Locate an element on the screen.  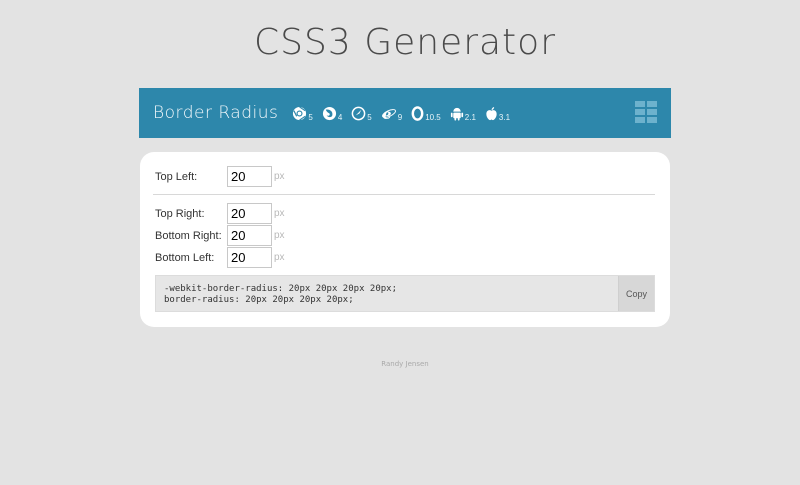
browser-support-ie: e 9 is located at coordinates (391, 113).